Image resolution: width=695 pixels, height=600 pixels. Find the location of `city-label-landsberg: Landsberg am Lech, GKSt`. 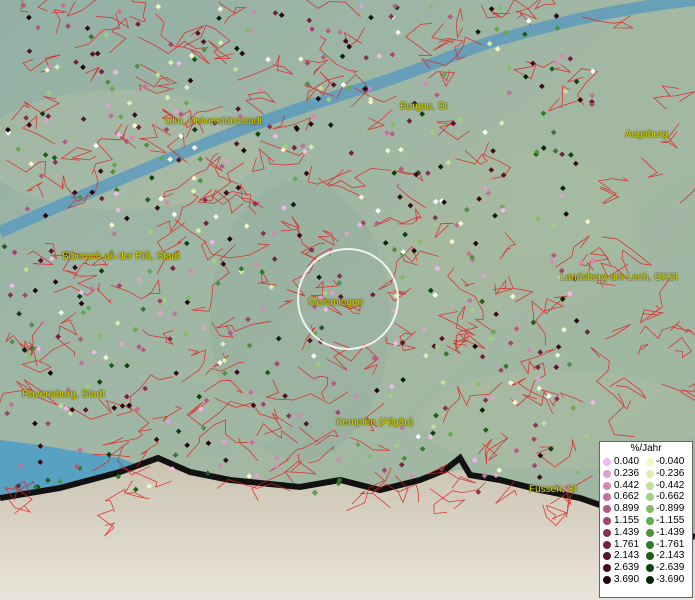

city-label-landsberg: Landsberg am Lech, GKSt is located at coordinates (619, 277).